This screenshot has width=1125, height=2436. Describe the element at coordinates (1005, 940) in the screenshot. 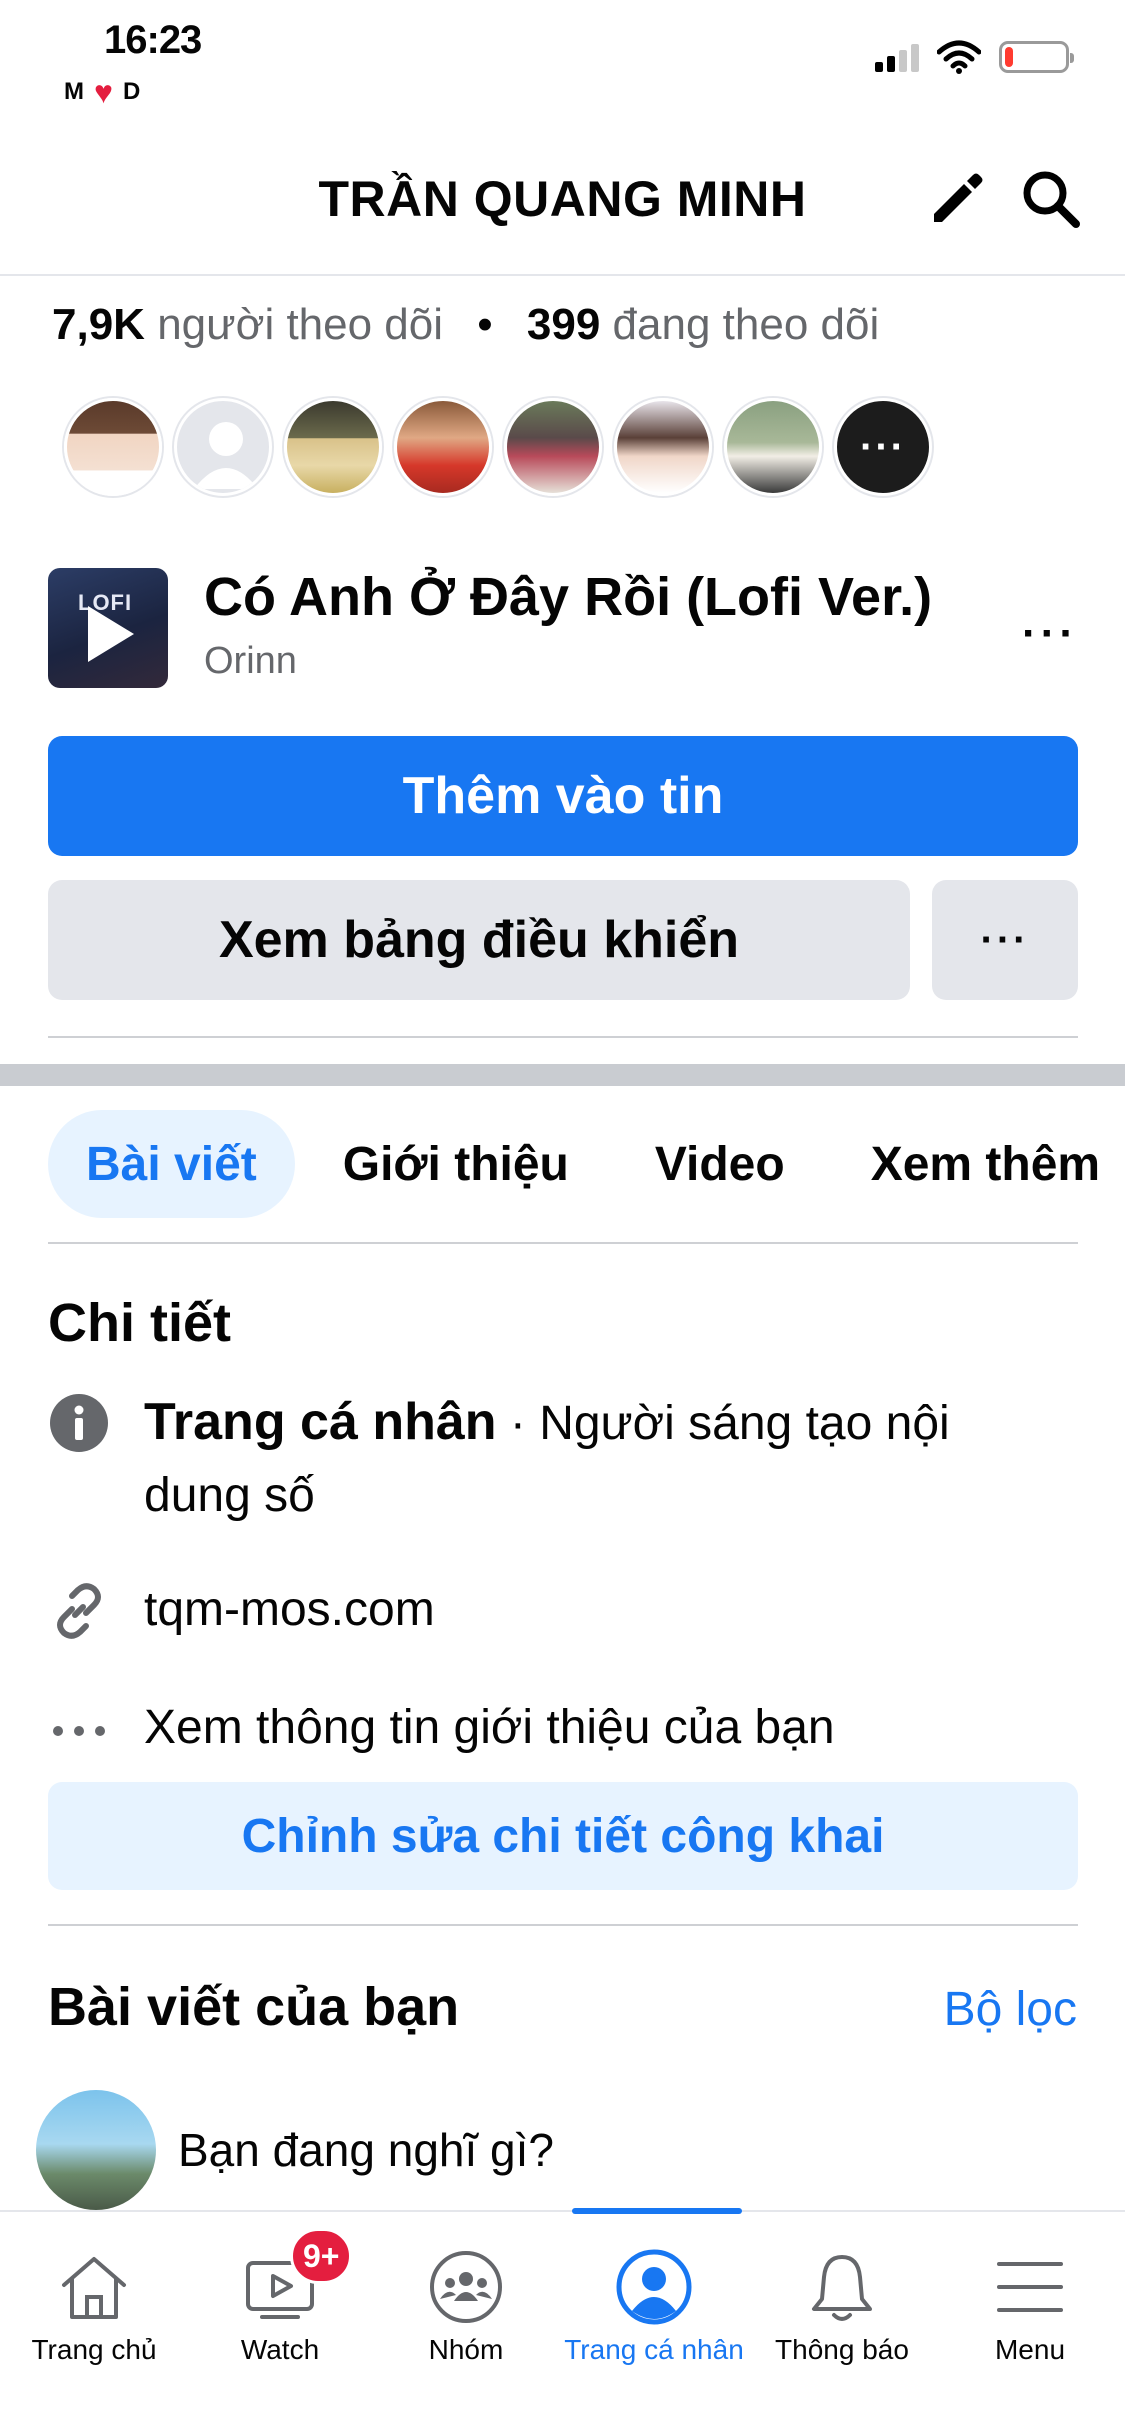

I see `profile-more-button: ···` at that location.